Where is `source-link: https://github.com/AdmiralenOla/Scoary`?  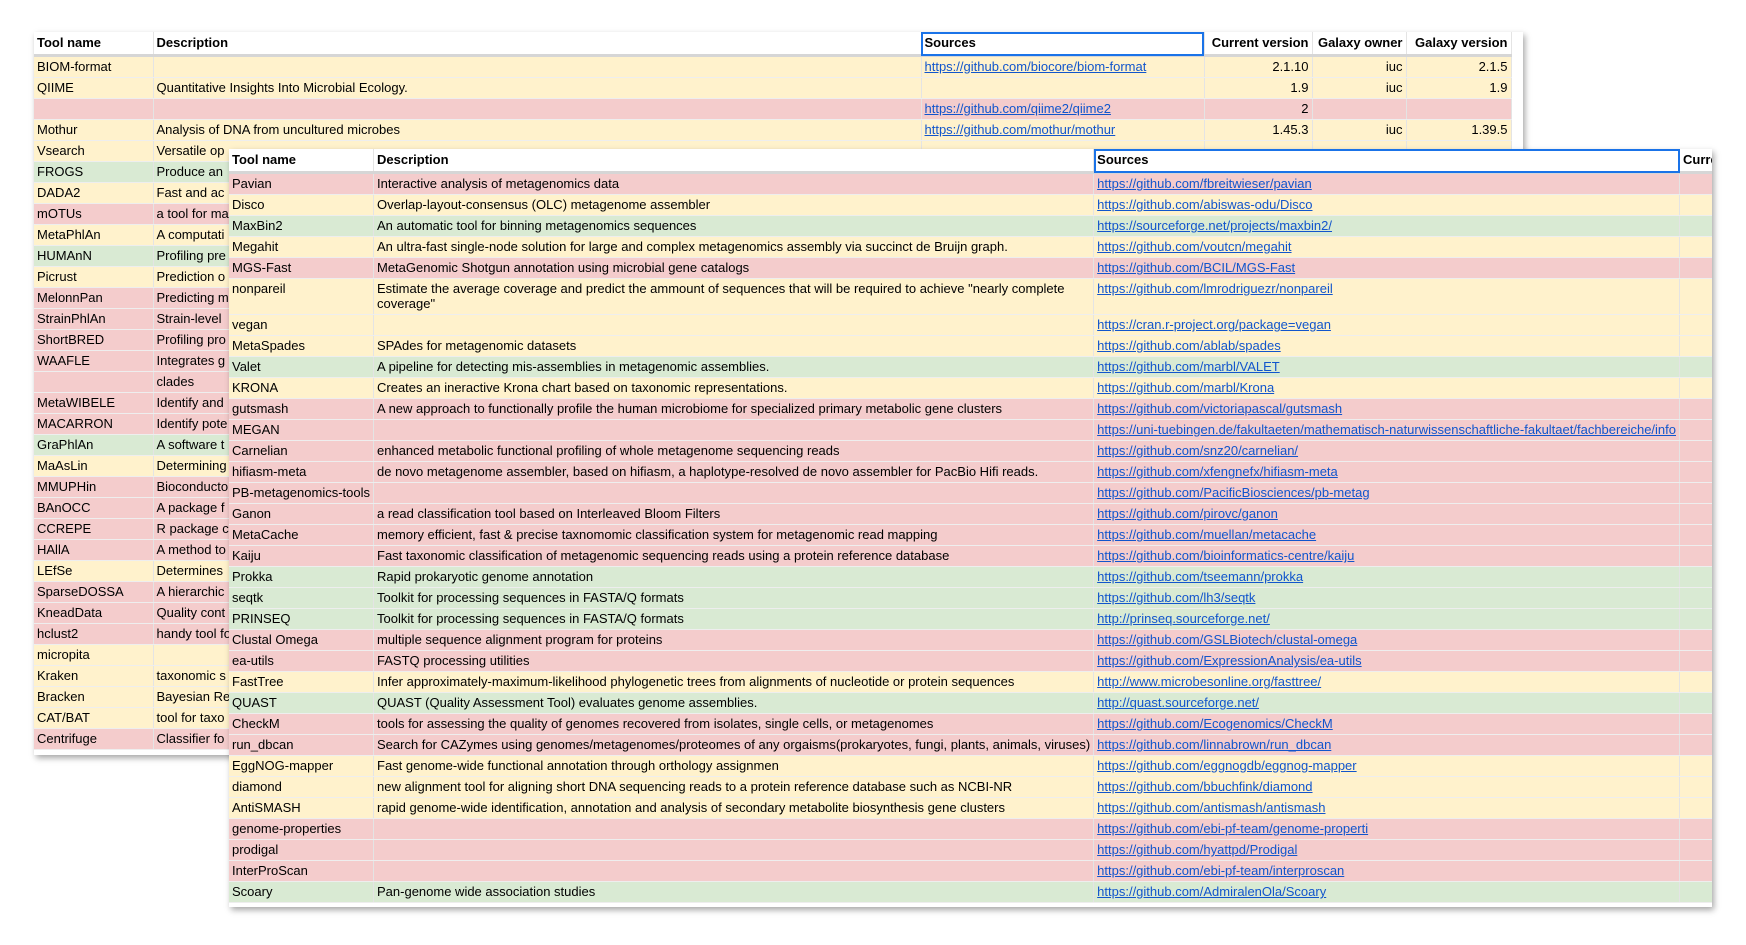 source-link: https://github.com/AdmiralenOla/Scoary is located at coordinates (1211, 891).